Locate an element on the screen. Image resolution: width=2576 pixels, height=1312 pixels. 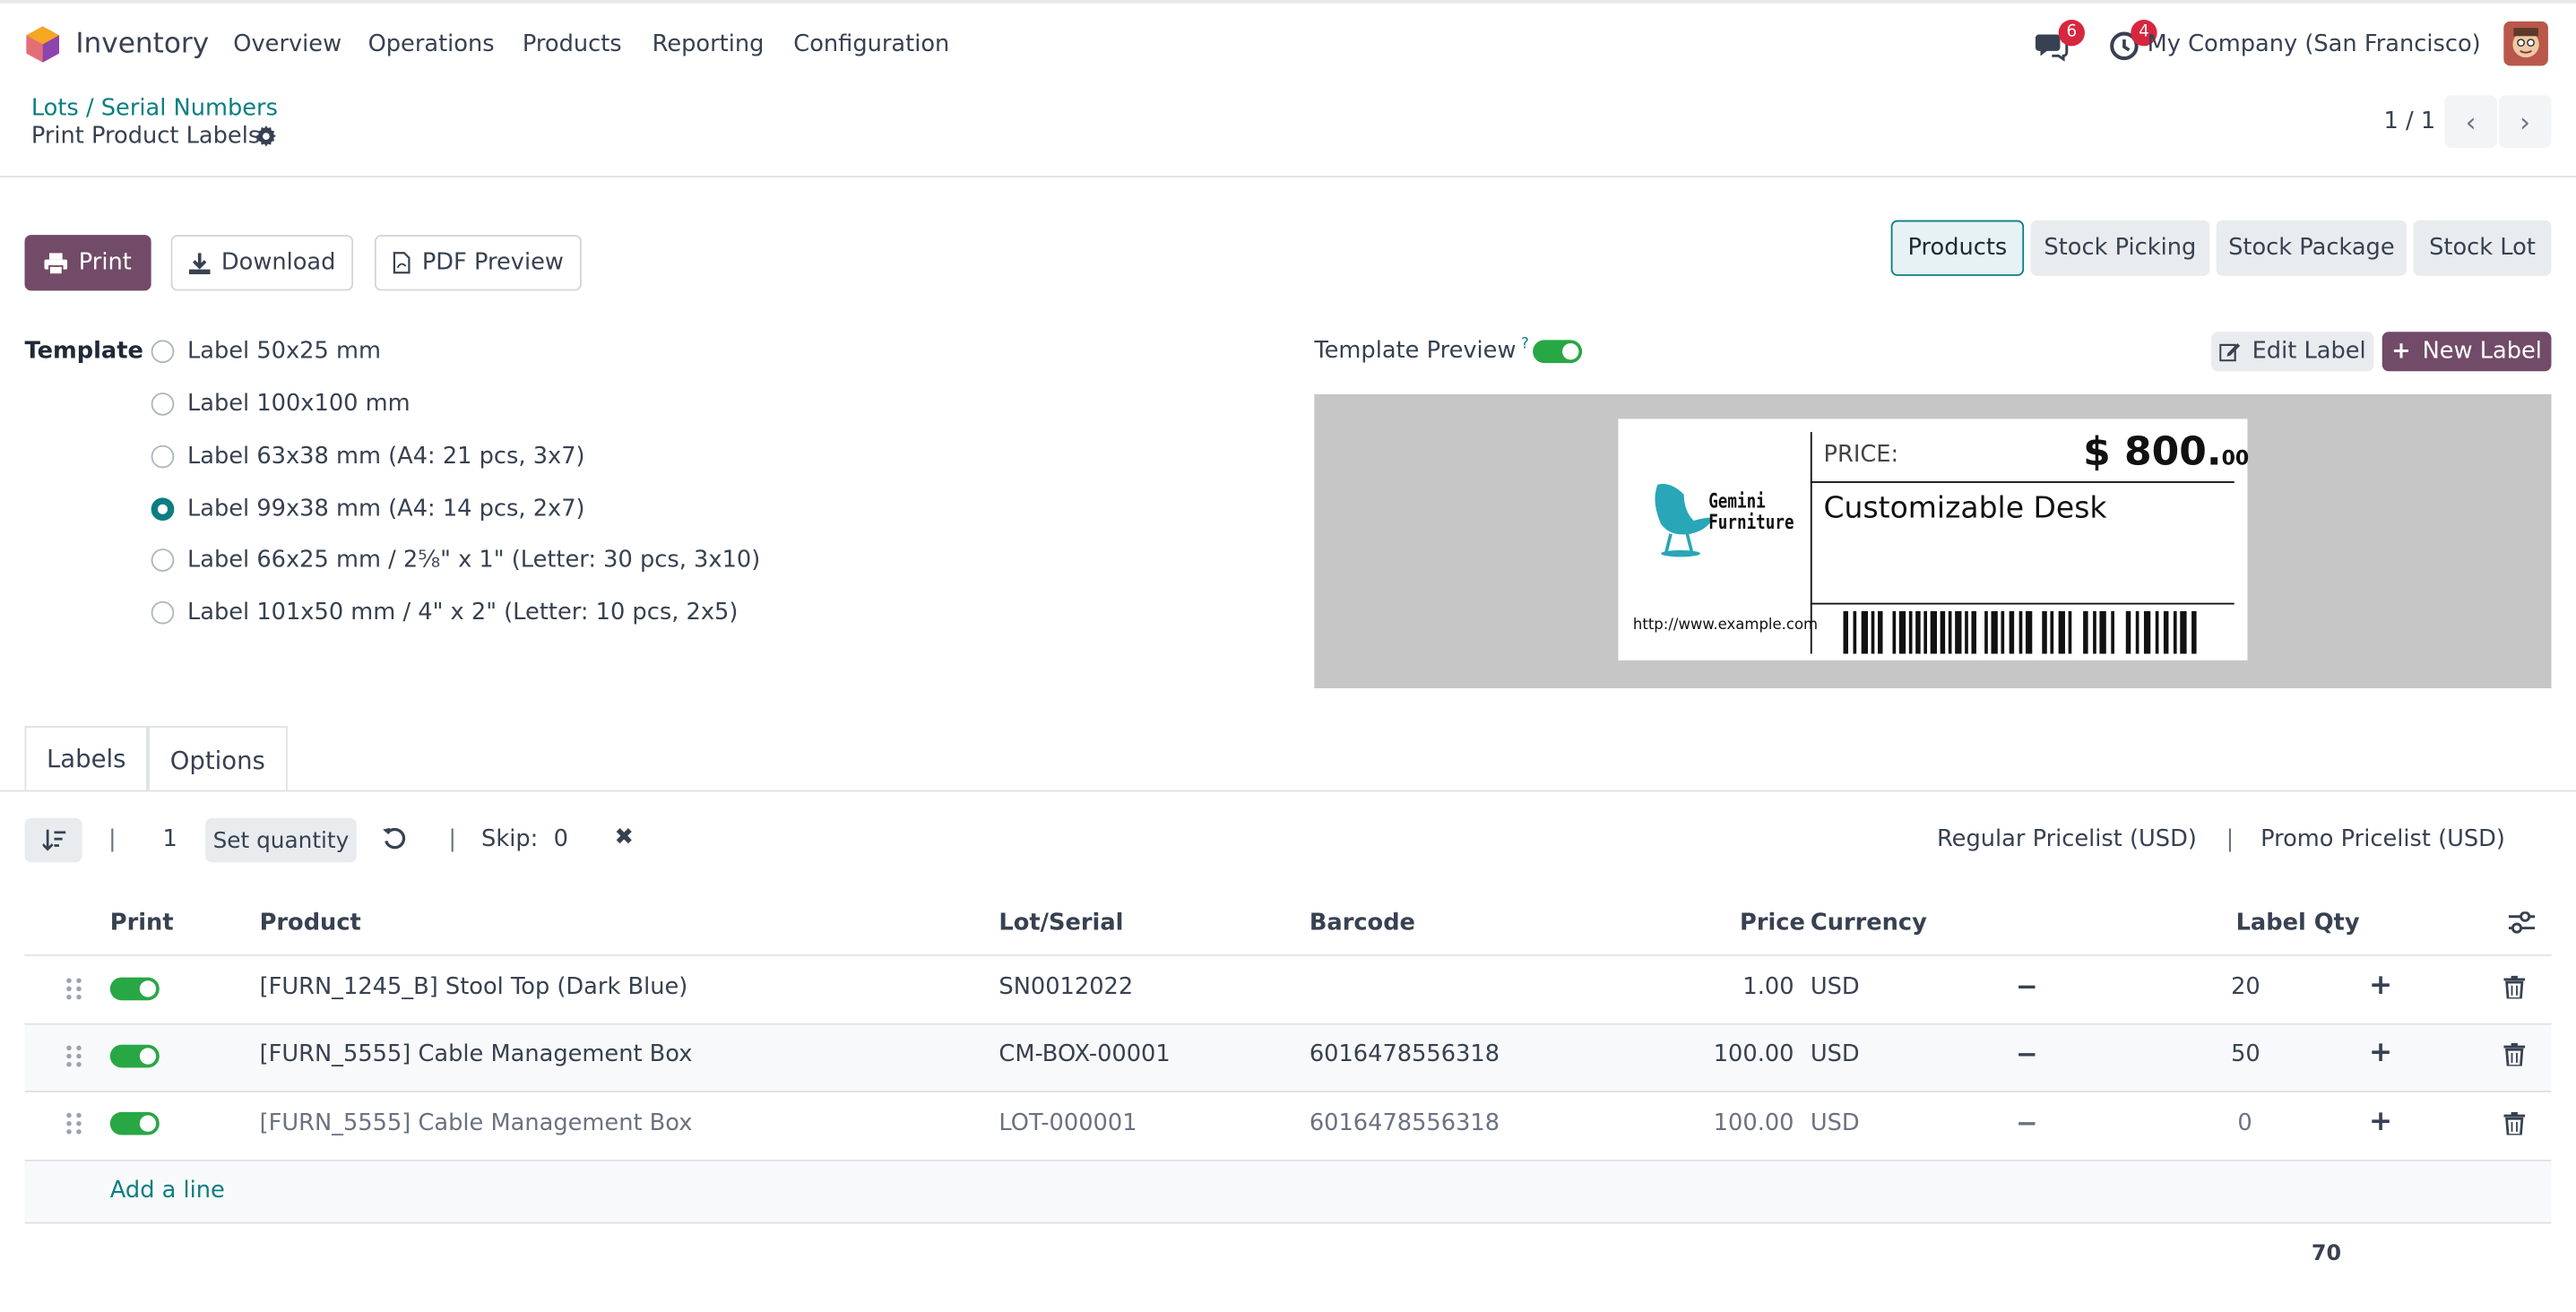
regular-pricelist-label: Regular Pricelist (USD) is located at coordinates (2067, 839).